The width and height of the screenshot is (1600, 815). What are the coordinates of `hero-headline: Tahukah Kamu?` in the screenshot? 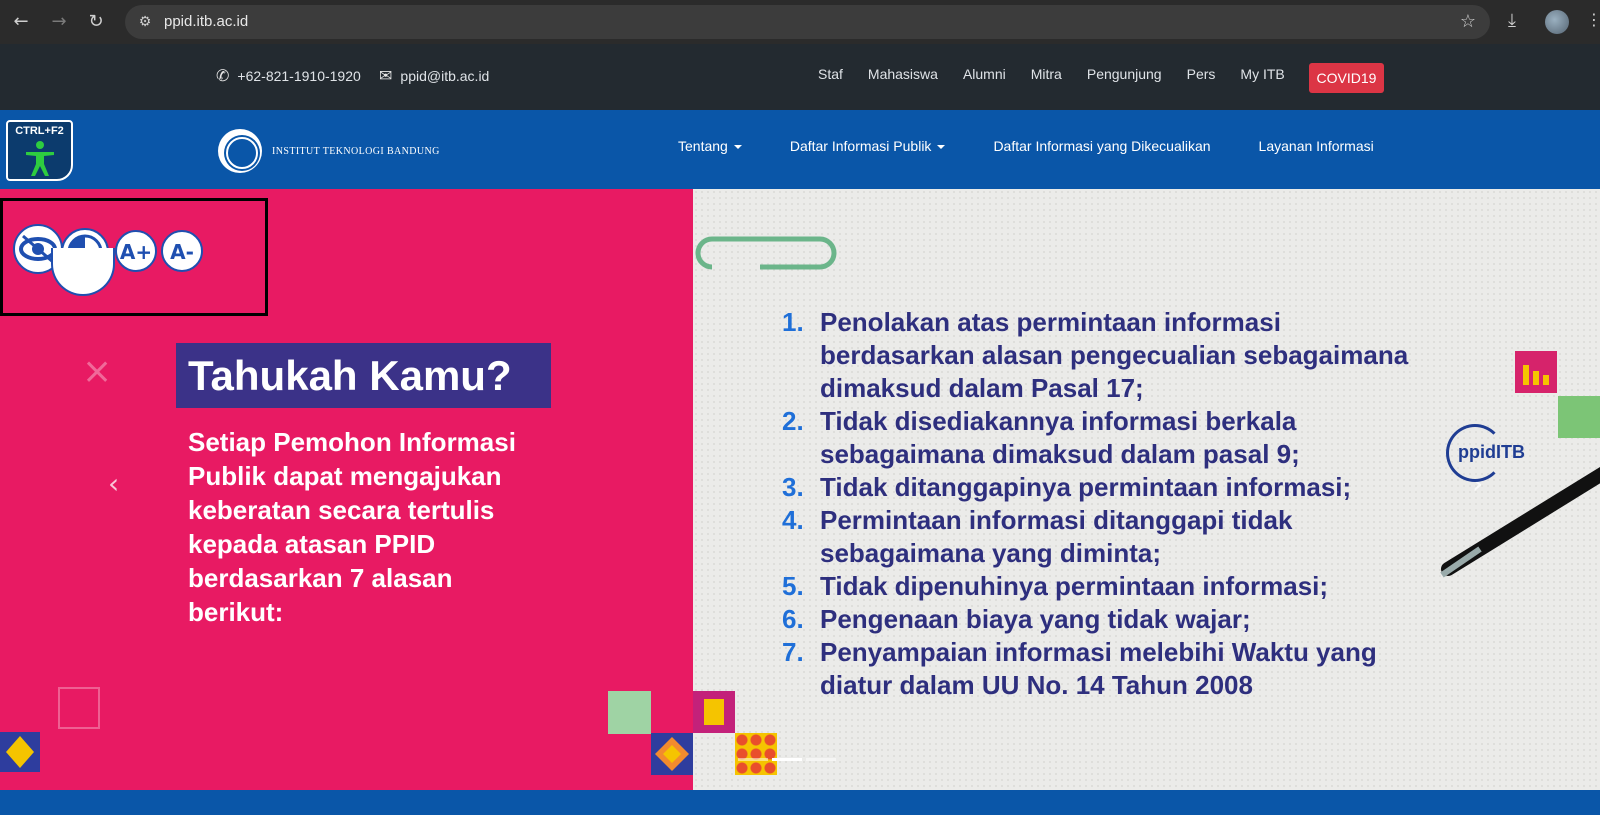 It's located at (350, 375).